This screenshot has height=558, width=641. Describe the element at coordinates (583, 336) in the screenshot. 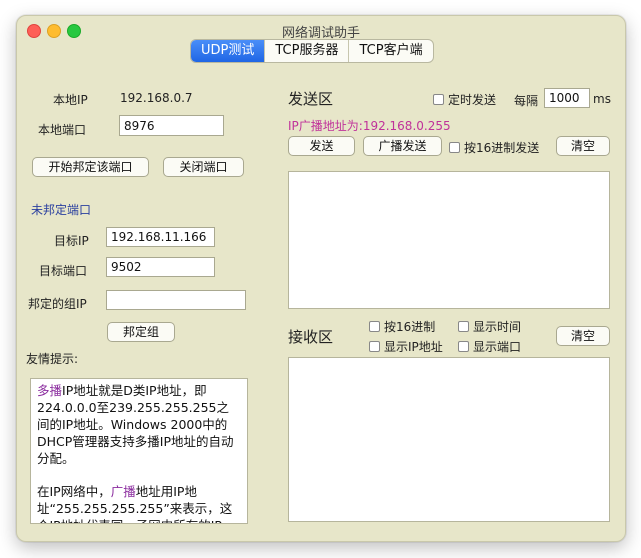

I see `receive-clear-button: 清空` at that location.